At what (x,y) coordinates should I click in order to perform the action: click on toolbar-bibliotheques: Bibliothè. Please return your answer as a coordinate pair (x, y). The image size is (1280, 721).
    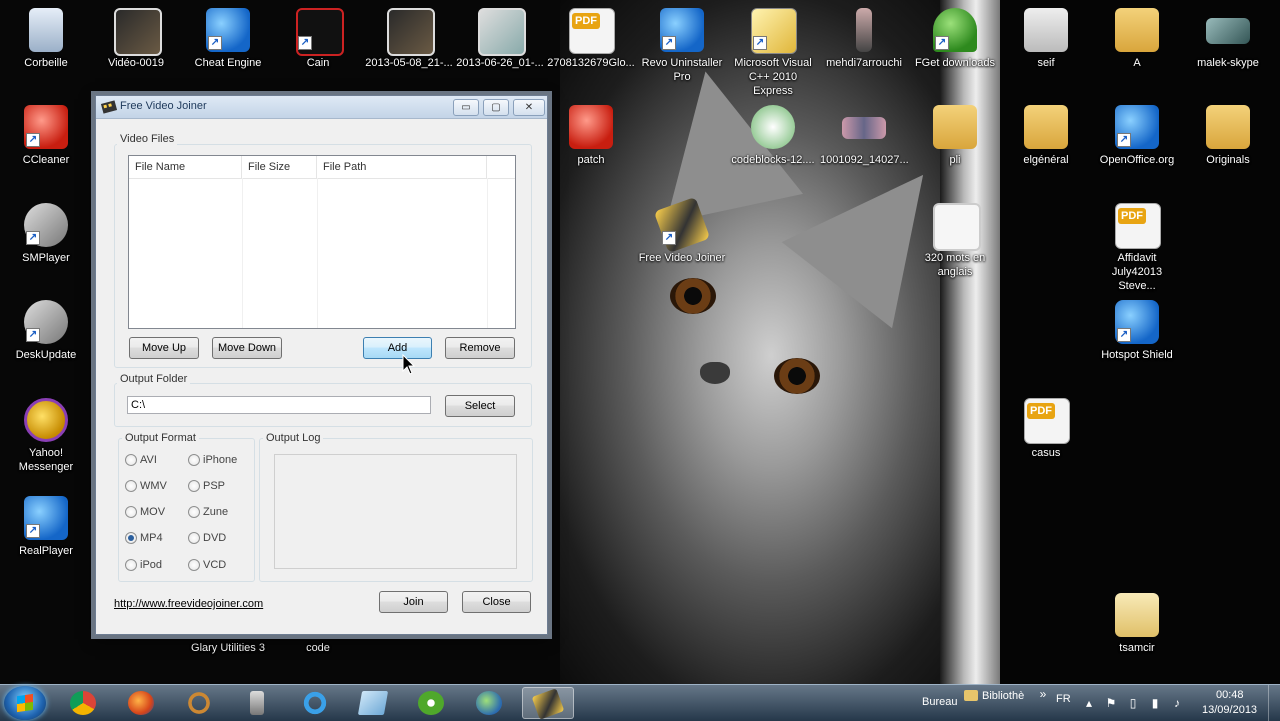
    Looking at the image, I should click on (1003, 696).